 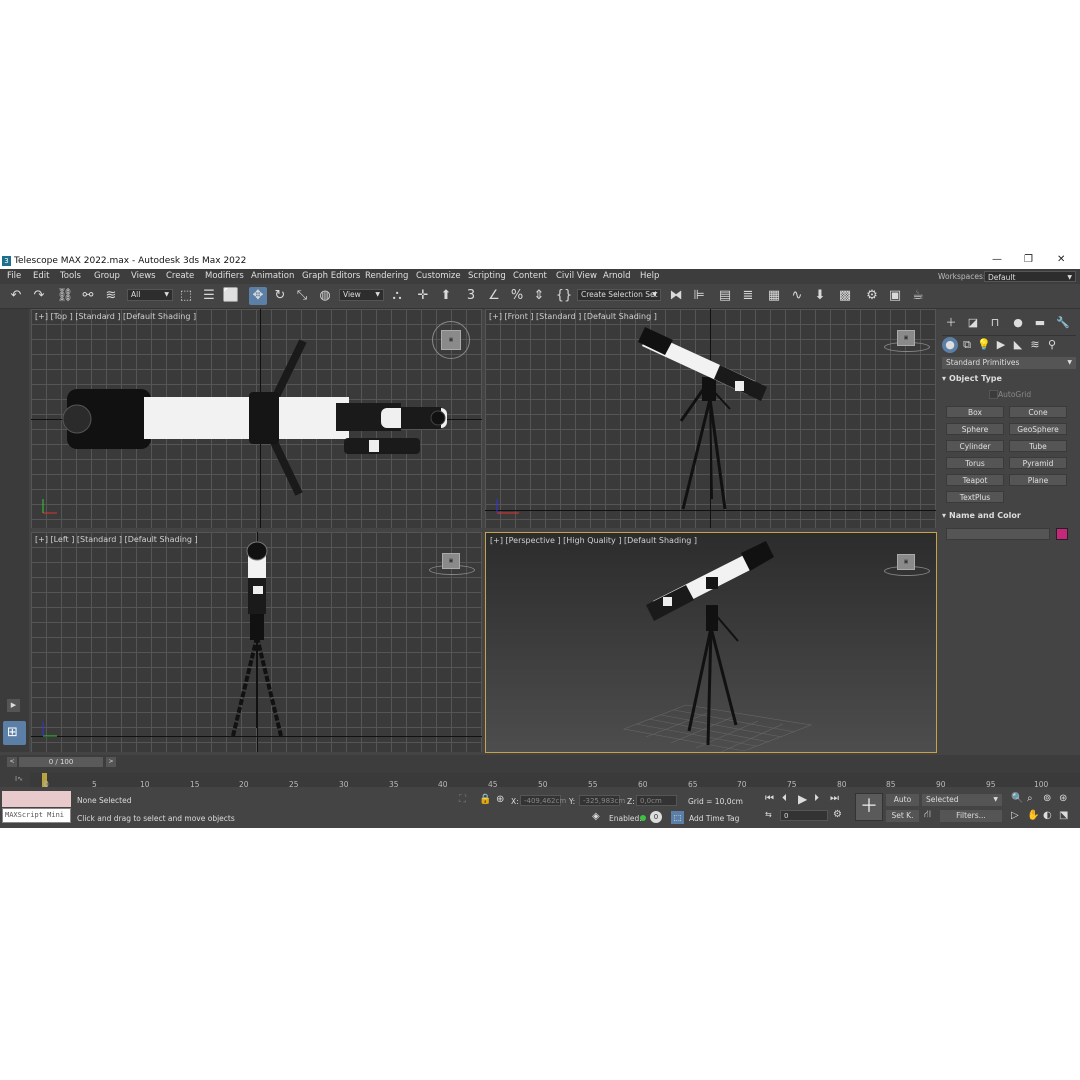 I want to click on time-slider: 0 / 100, so click(x=61, y=762).